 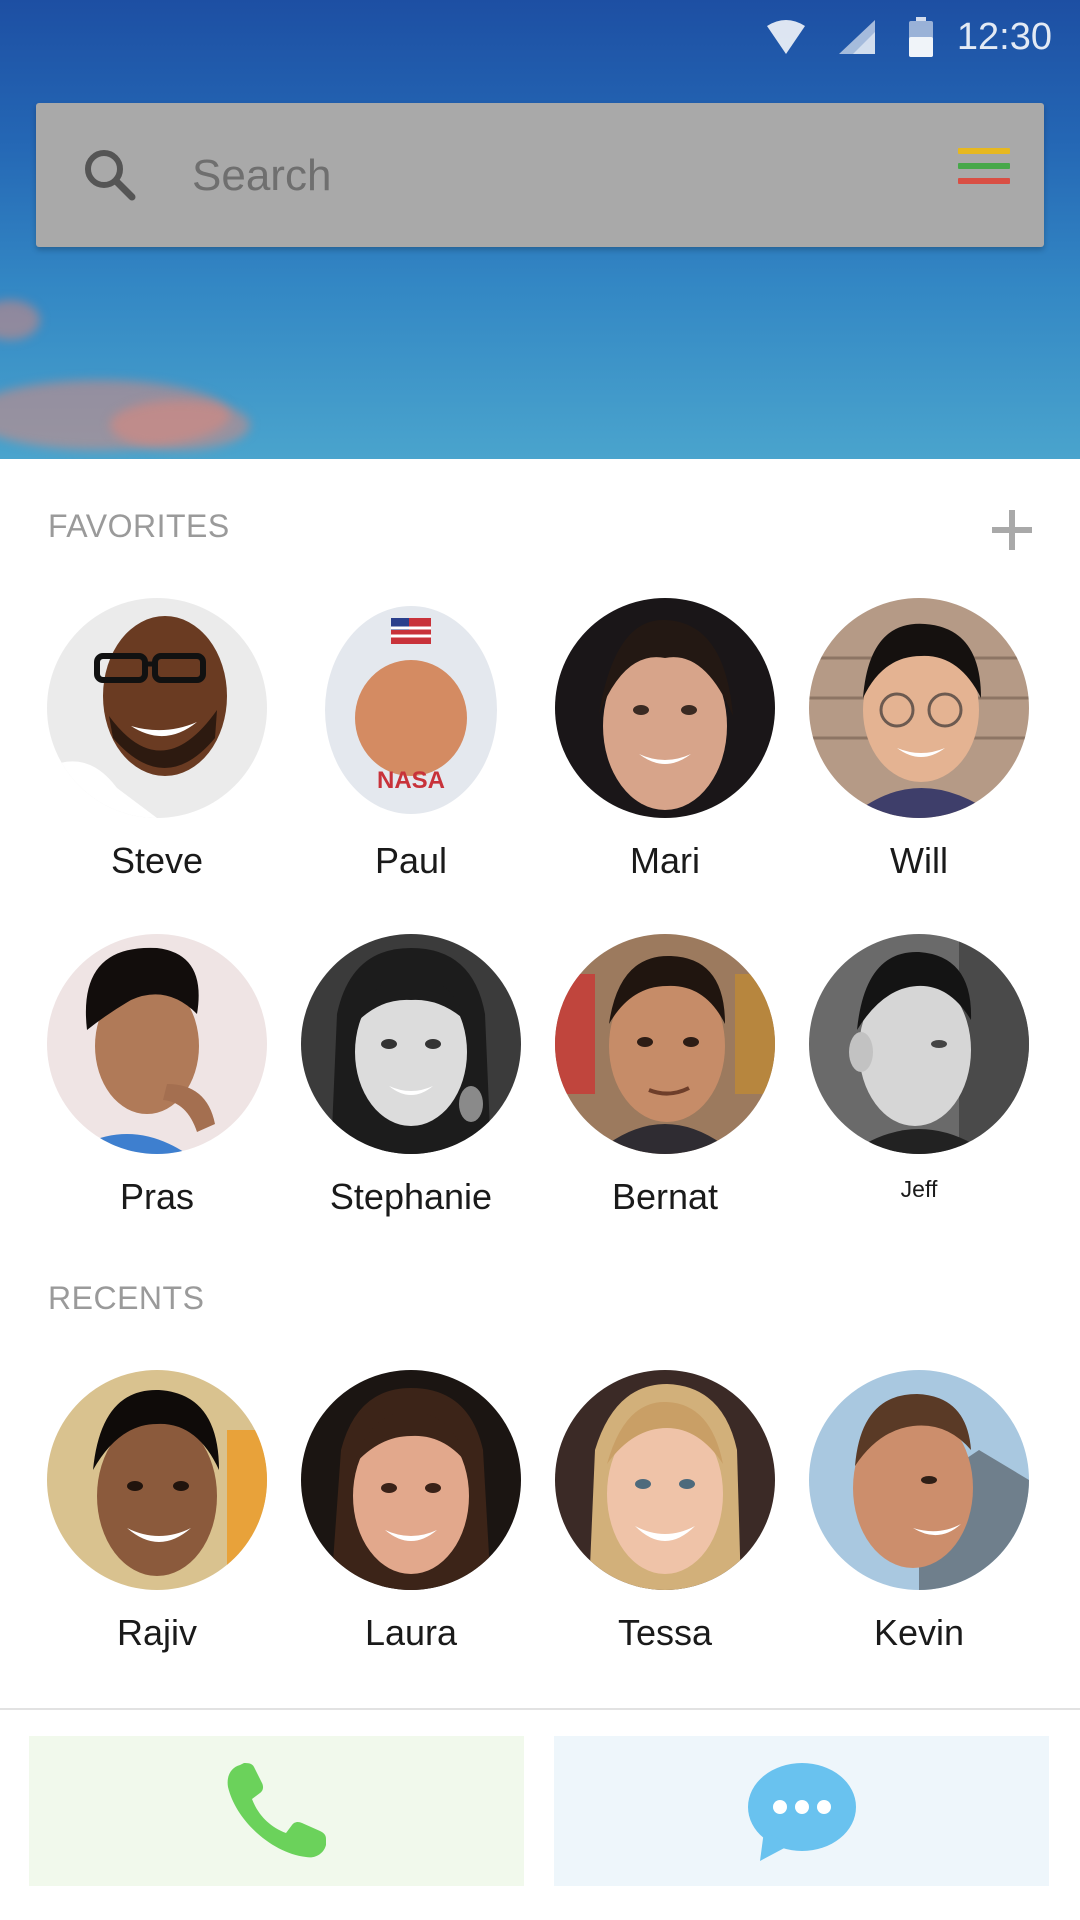 I want to click on search-bar, so click(x=540, y=175).